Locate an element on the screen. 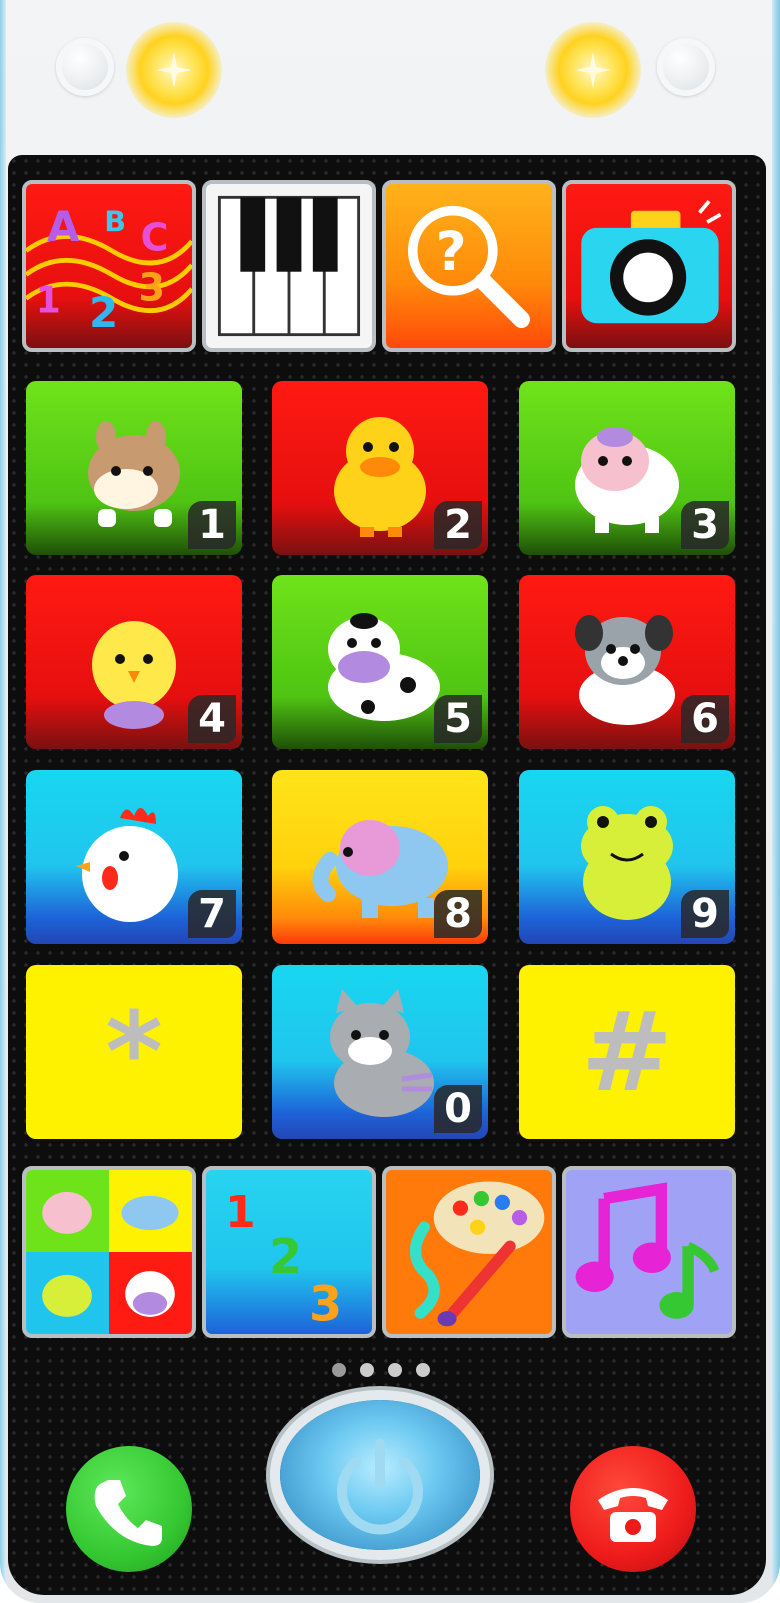  power-icon is located at coordinates (380, 1487).